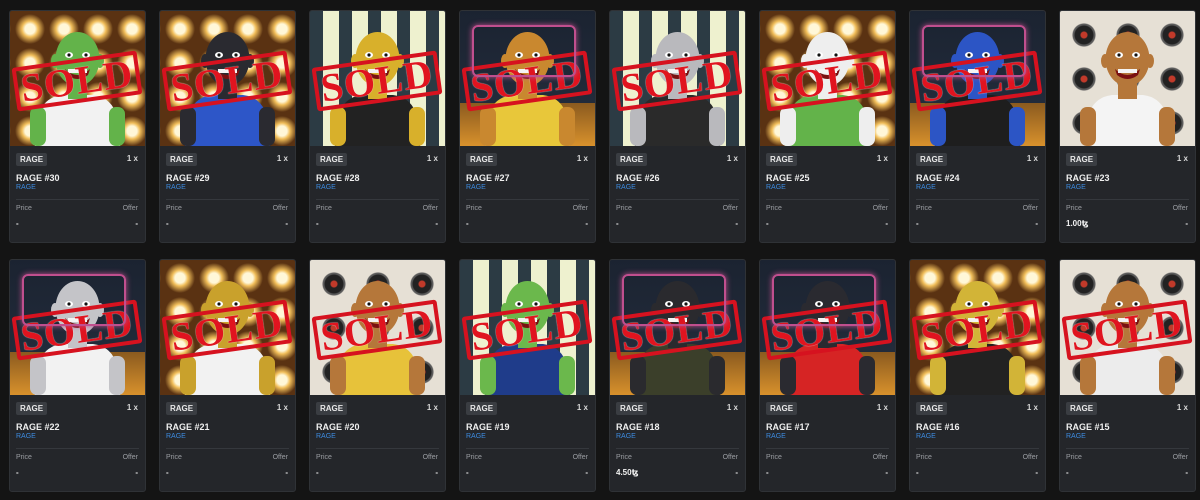  I want to click on nft-title: RAGE #26, so click(677, 178).